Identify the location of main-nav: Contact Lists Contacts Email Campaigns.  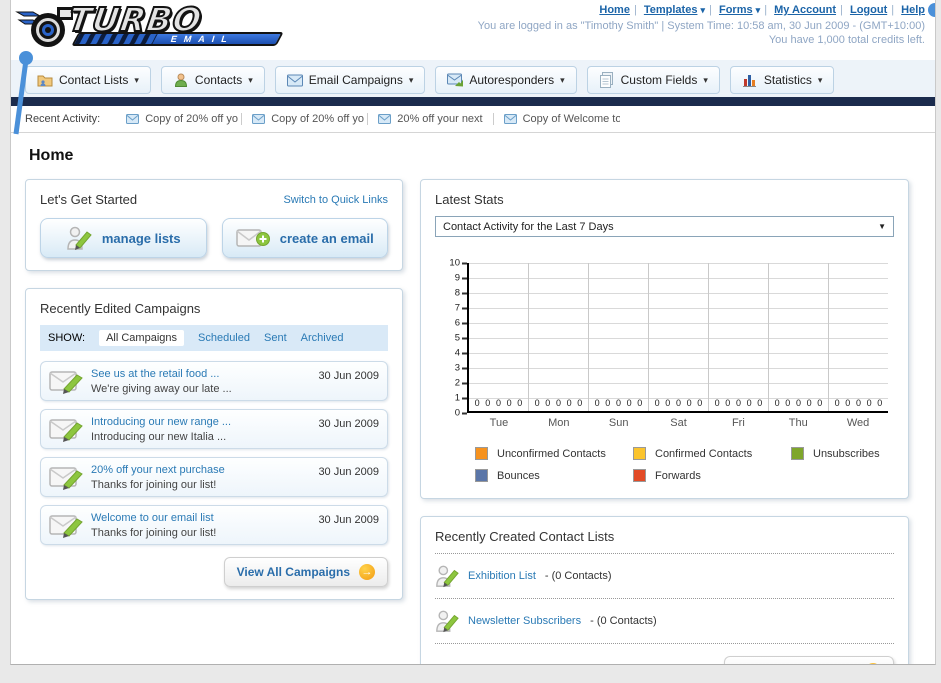
(473, 78).